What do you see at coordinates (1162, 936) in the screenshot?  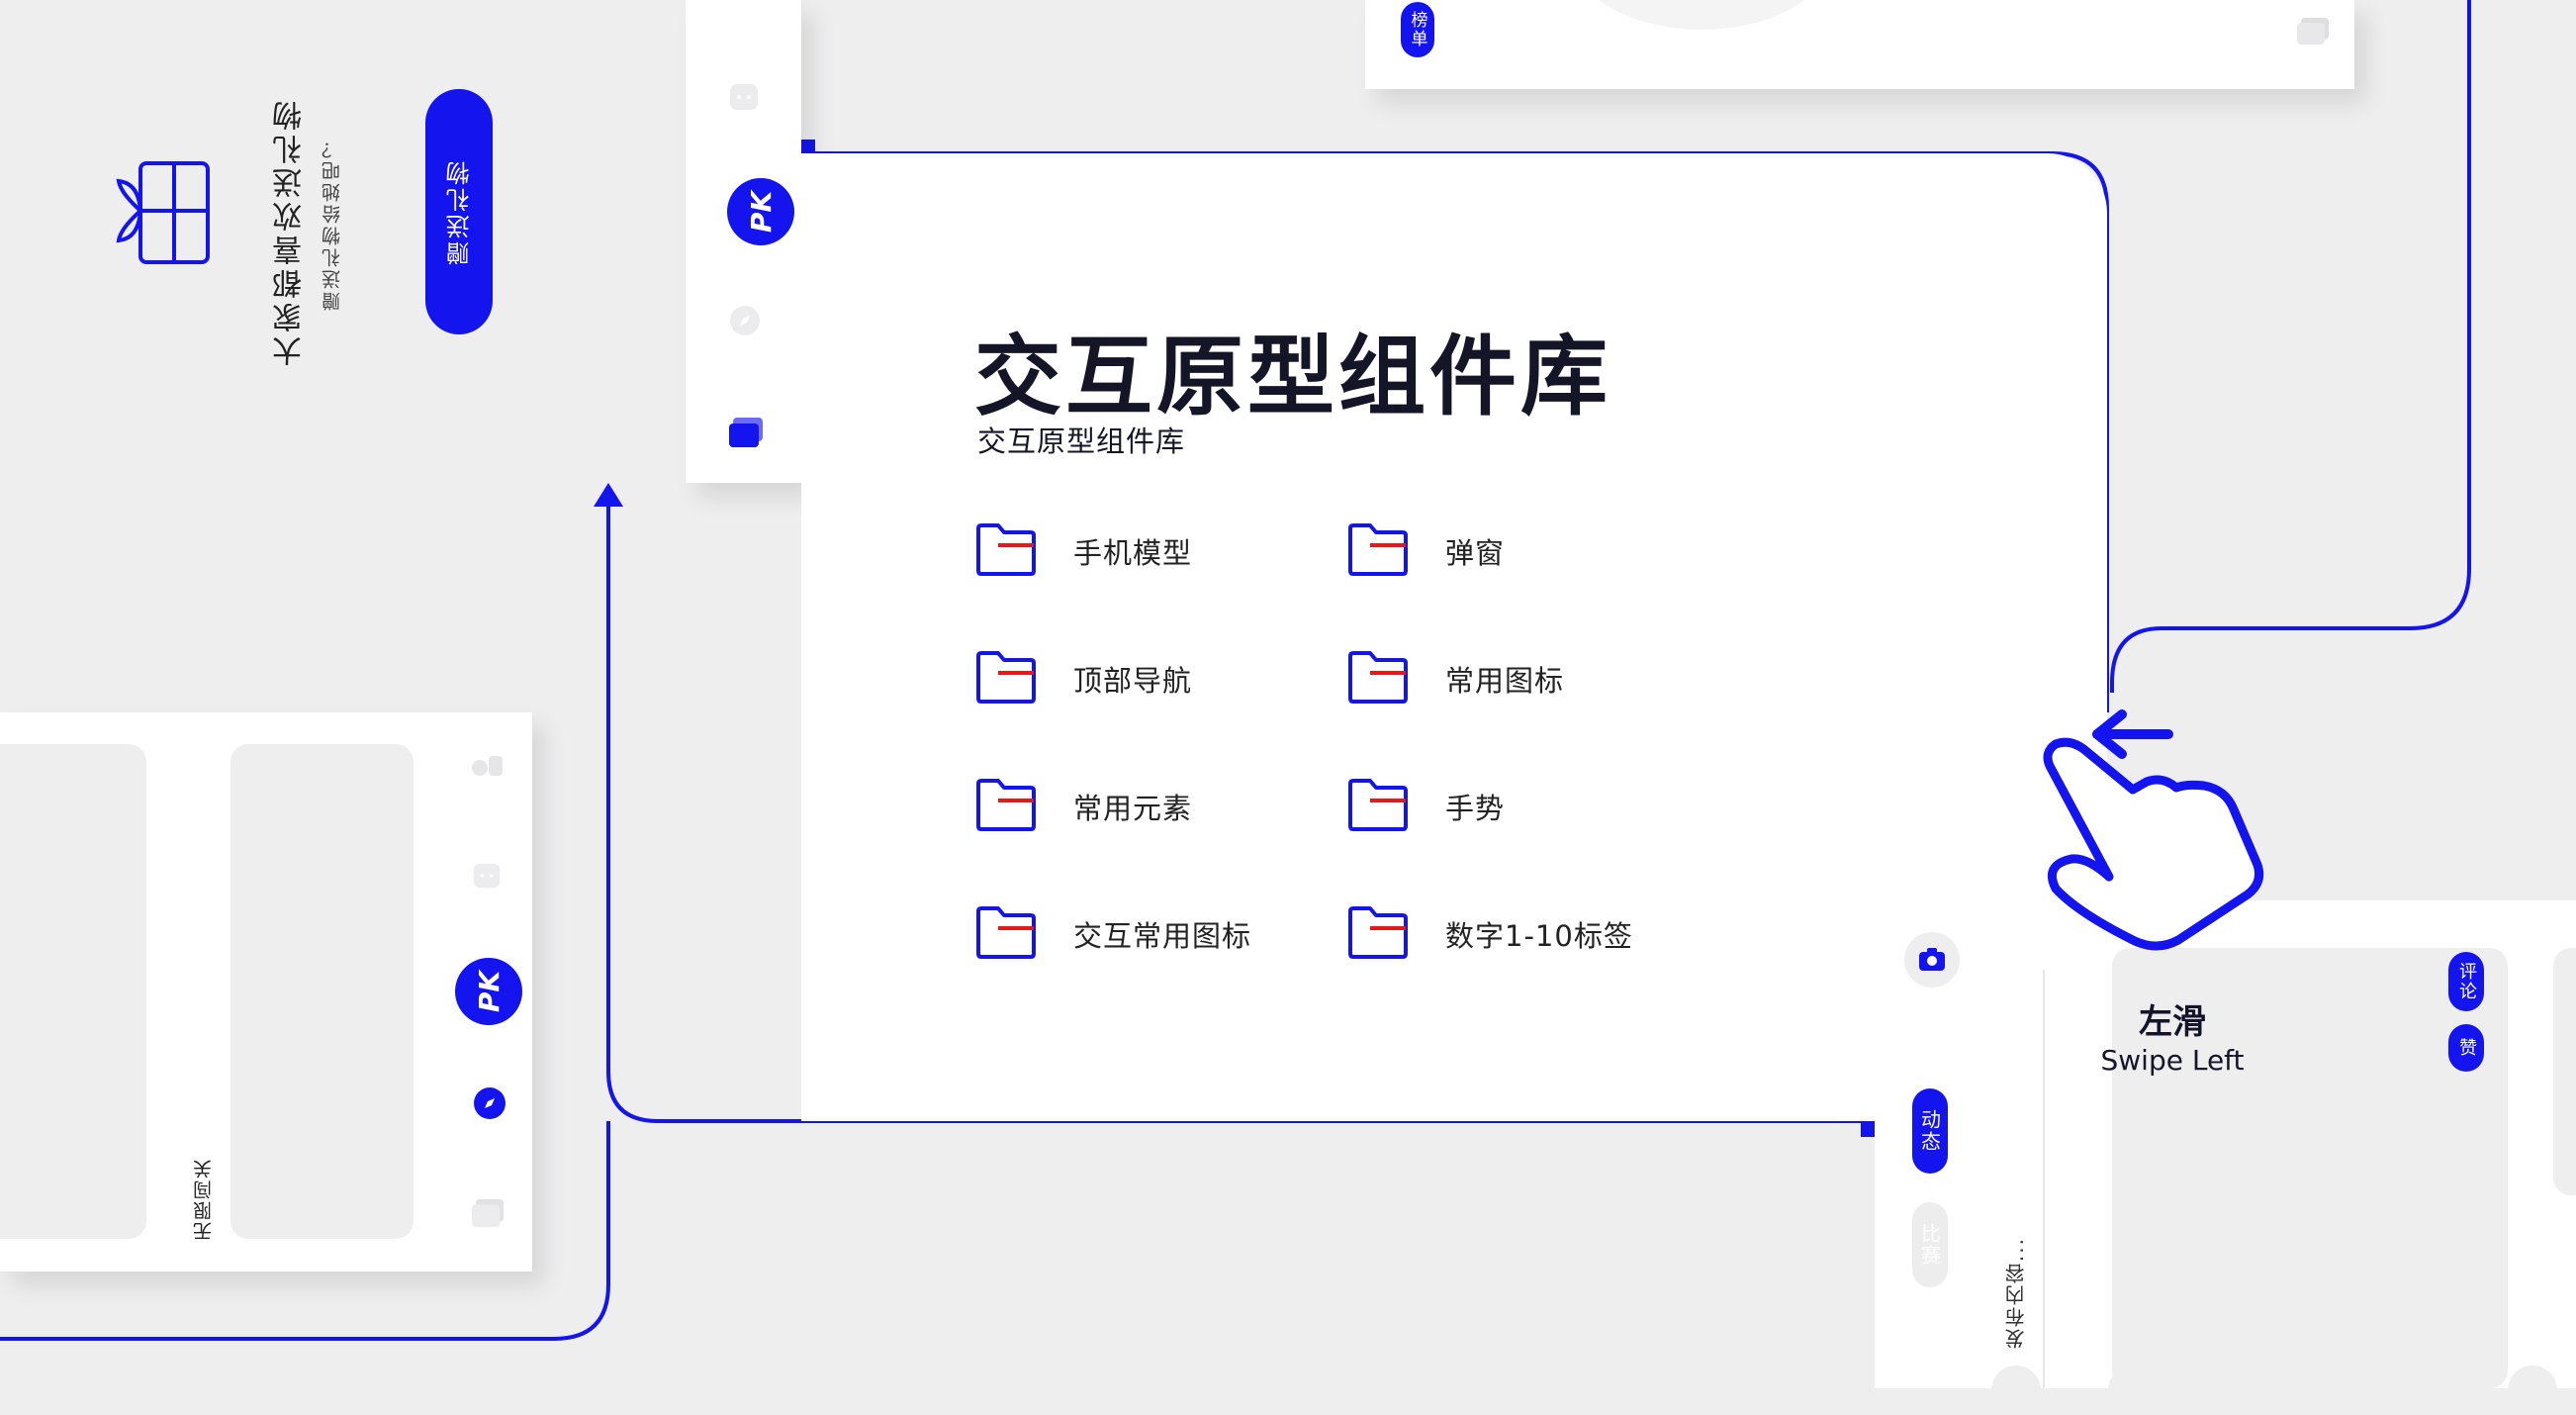 I see `folder-label: 交互常用图标` at bounding box center [1162, 936].